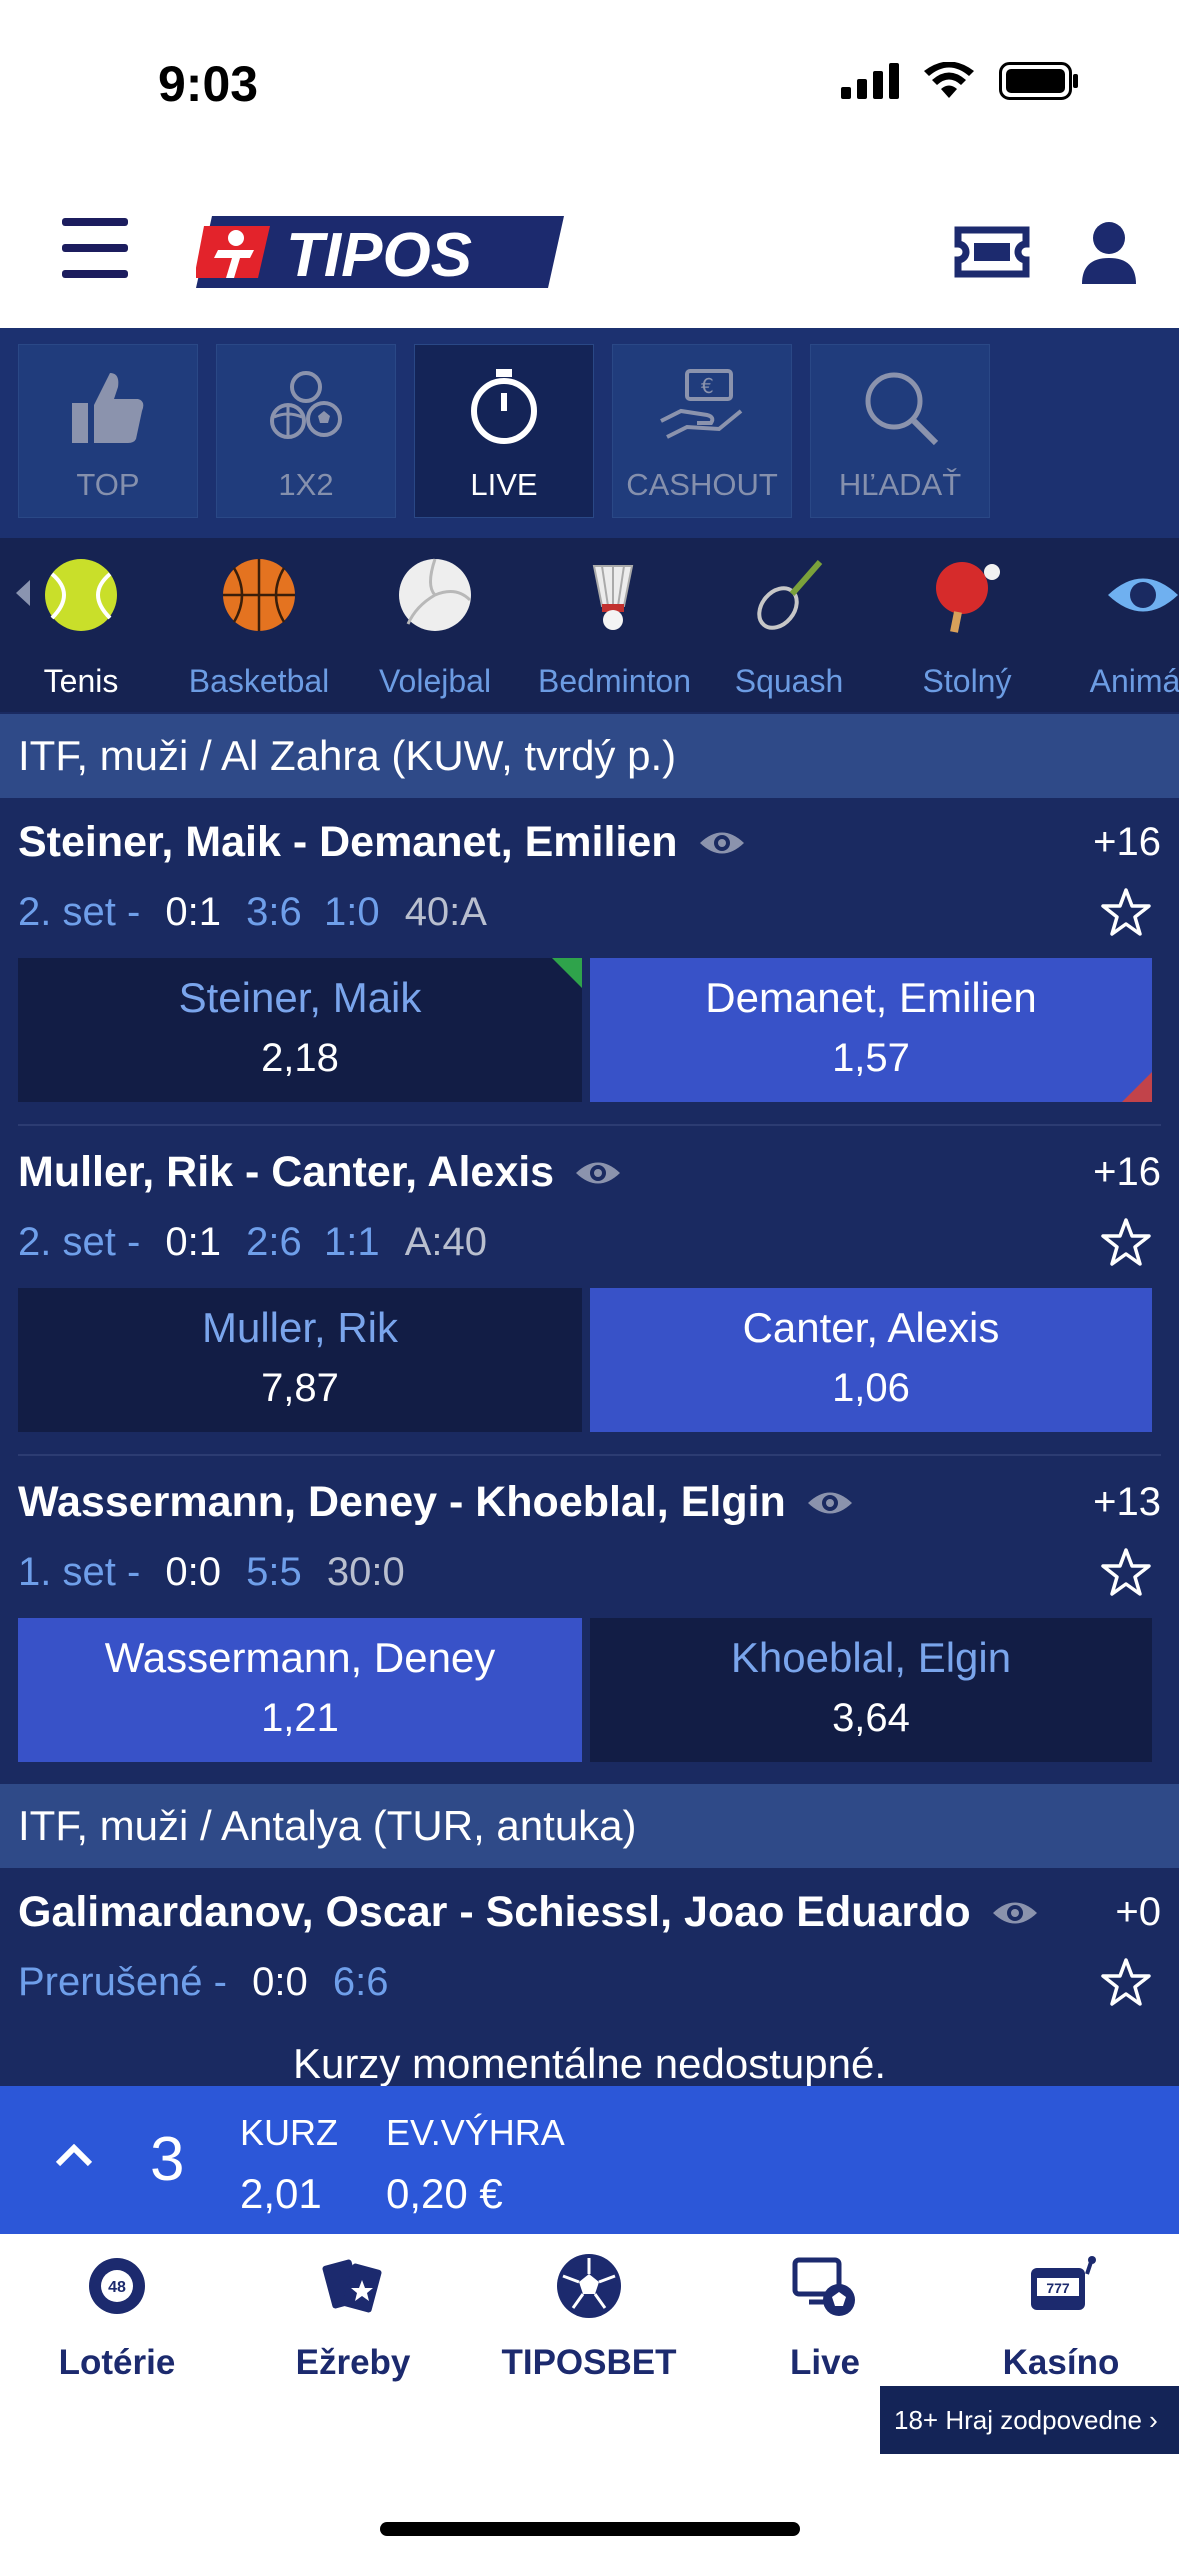 The height and width of the screenshot is (2556, 1179). Describe the element at coordinates (1109, 252) in the screenshot. I see `user-account-icon` at that location.